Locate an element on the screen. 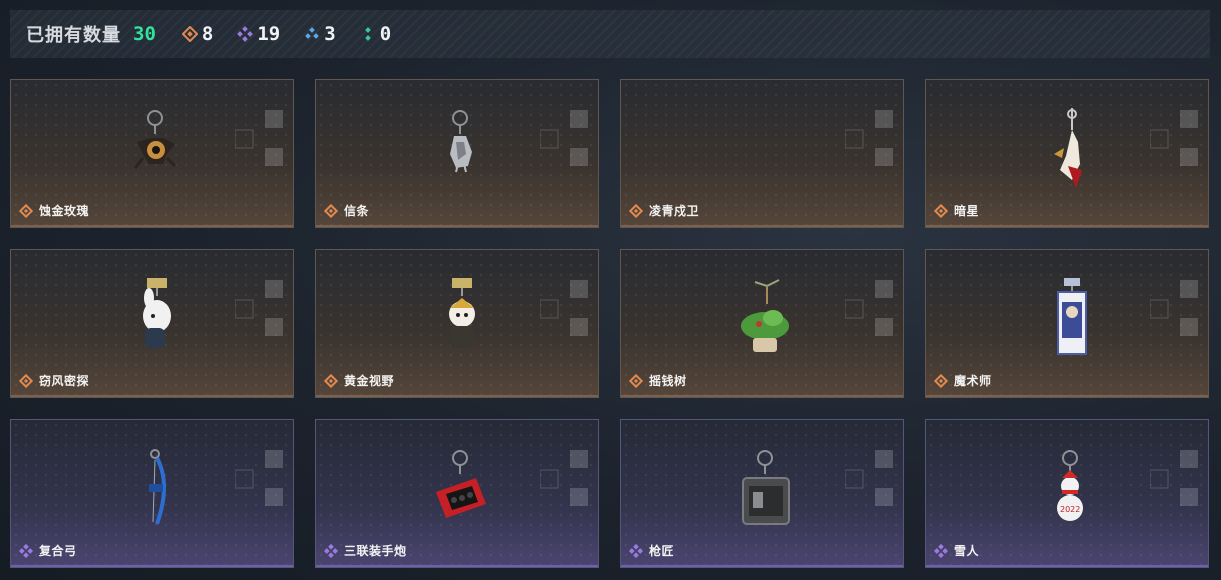 This screenshot has width=1221, height=580. wind-spy-charm-icon is located at coordinates (157, 313).